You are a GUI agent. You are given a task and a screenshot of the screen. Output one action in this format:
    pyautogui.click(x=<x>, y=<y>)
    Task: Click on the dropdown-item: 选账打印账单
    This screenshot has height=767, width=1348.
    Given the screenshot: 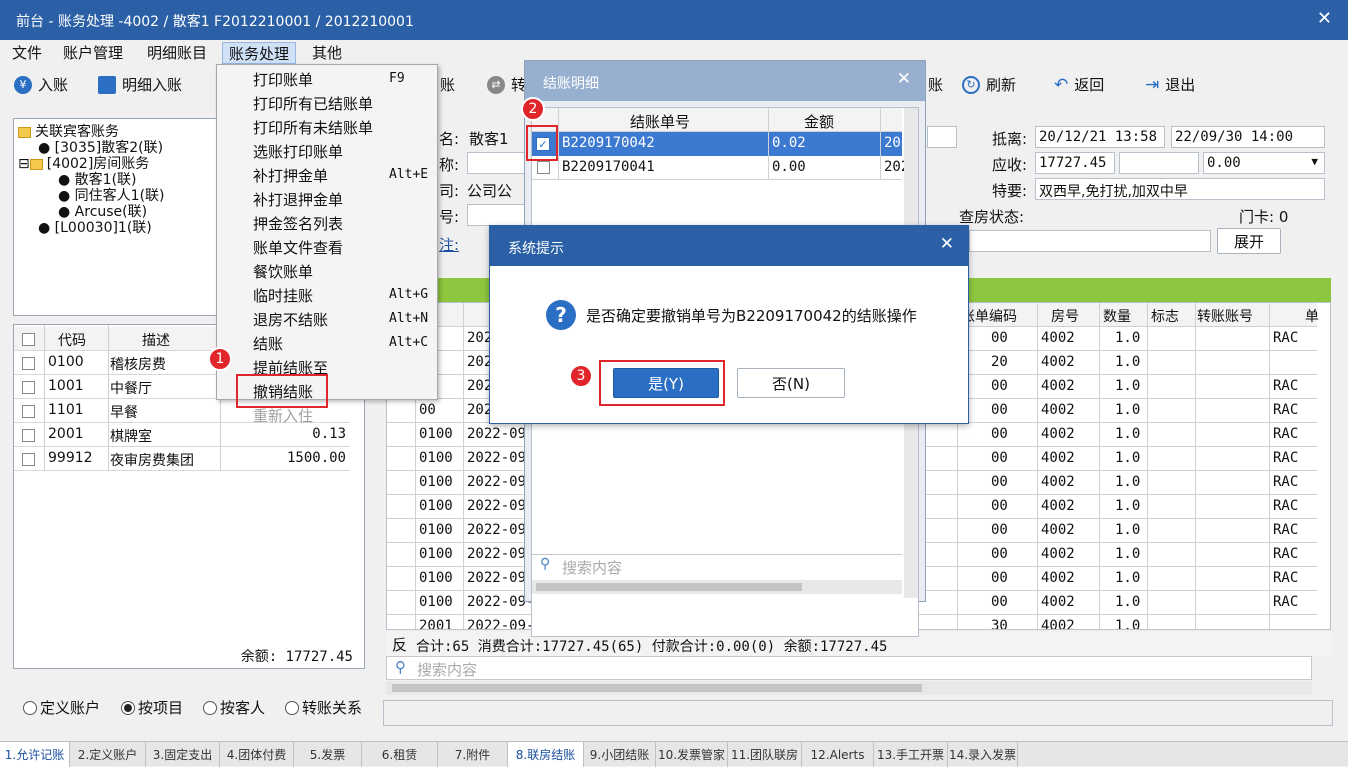 What is the action you would take?
    pyautogui.click(x=343, y=151)
    